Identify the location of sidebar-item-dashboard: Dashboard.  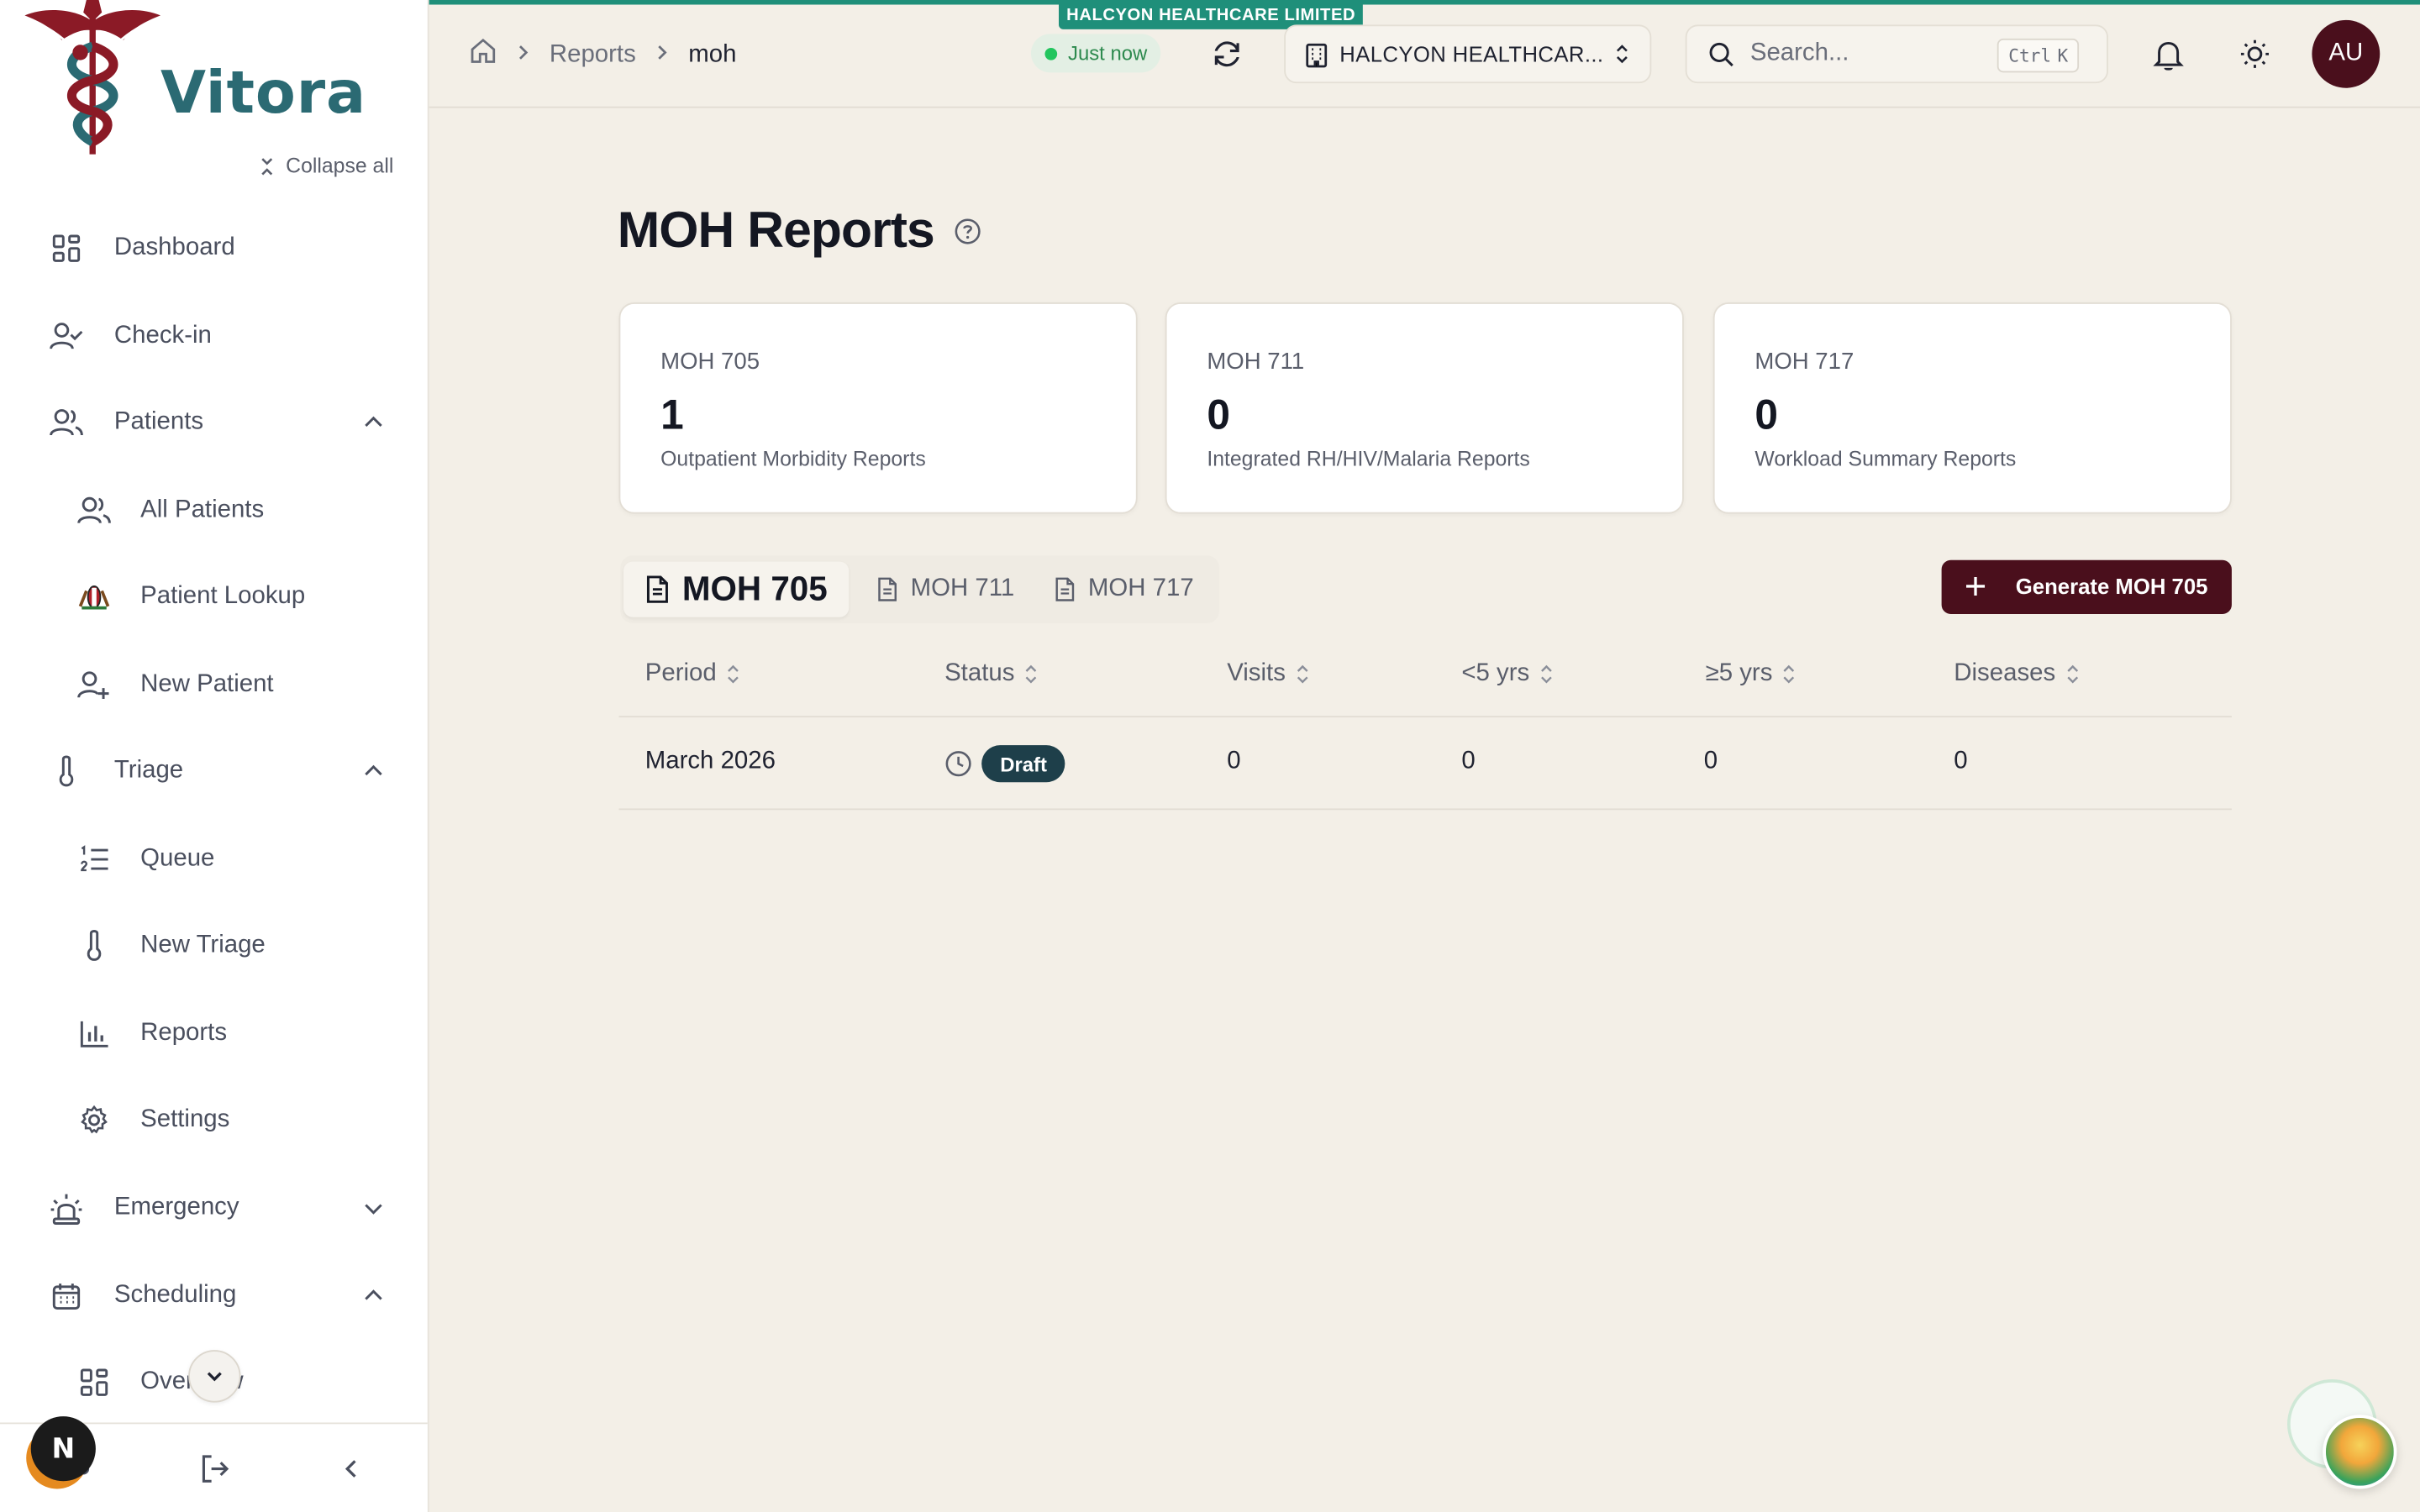
(214, 248).